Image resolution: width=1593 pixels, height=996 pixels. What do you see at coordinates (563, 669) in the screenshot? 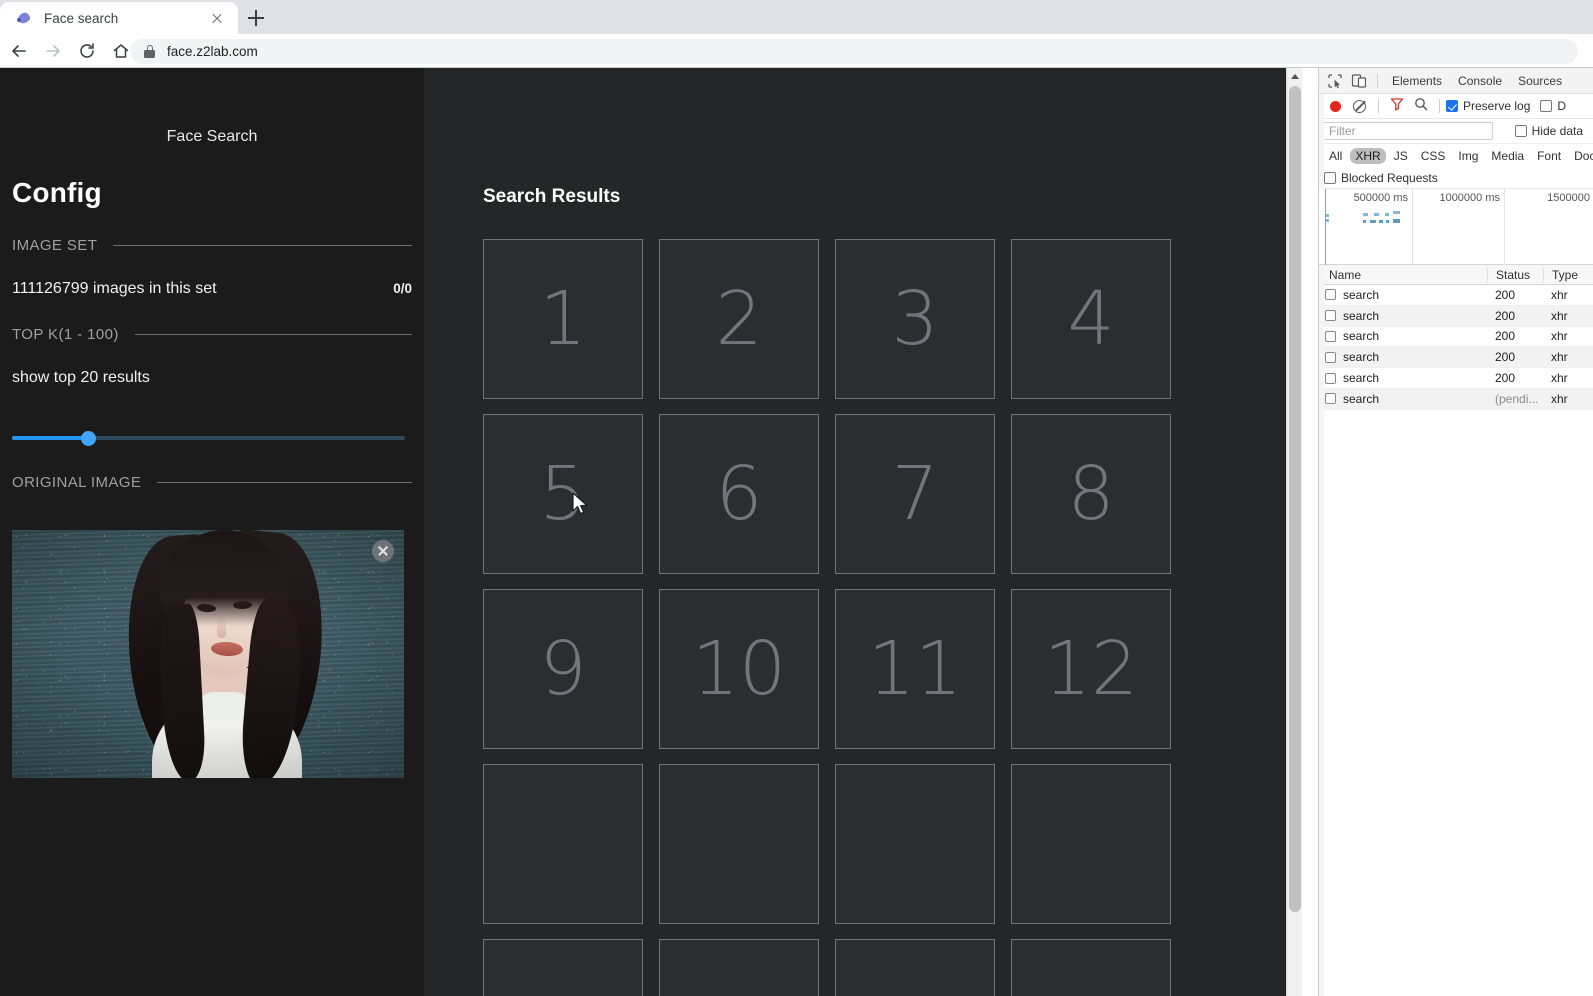
I see `result-tile: 9` at bounding box center [563, 669].